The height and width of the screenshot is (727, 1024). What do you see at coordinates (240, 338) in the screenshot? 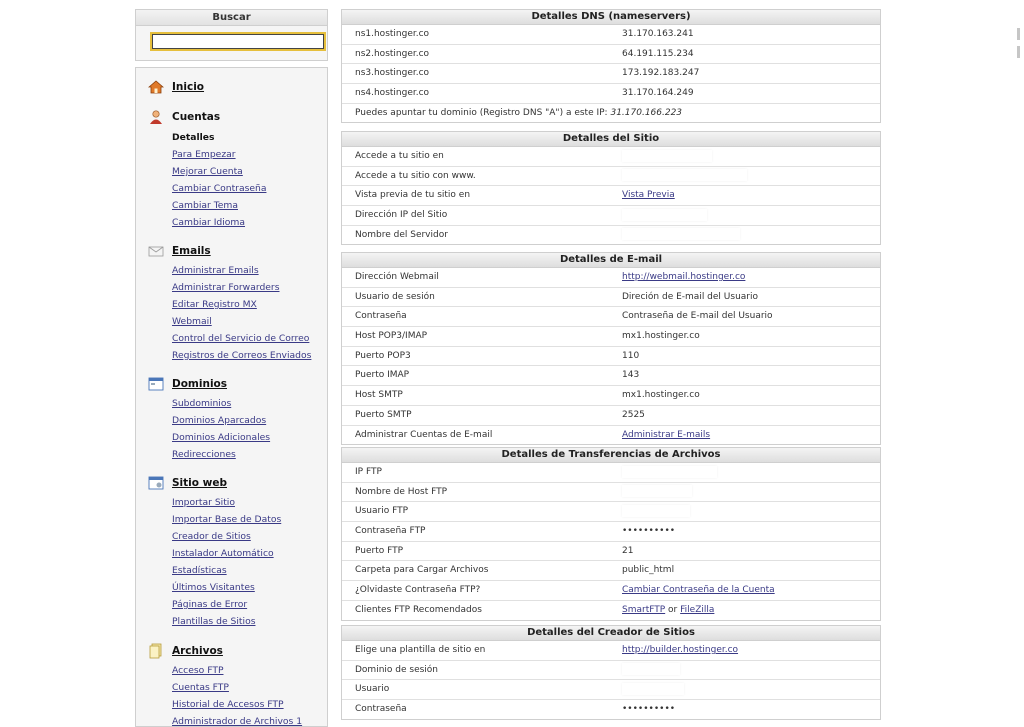
I see `nav-control-correo: Control del Servicio de Correo` at bounding box center [240, 338].